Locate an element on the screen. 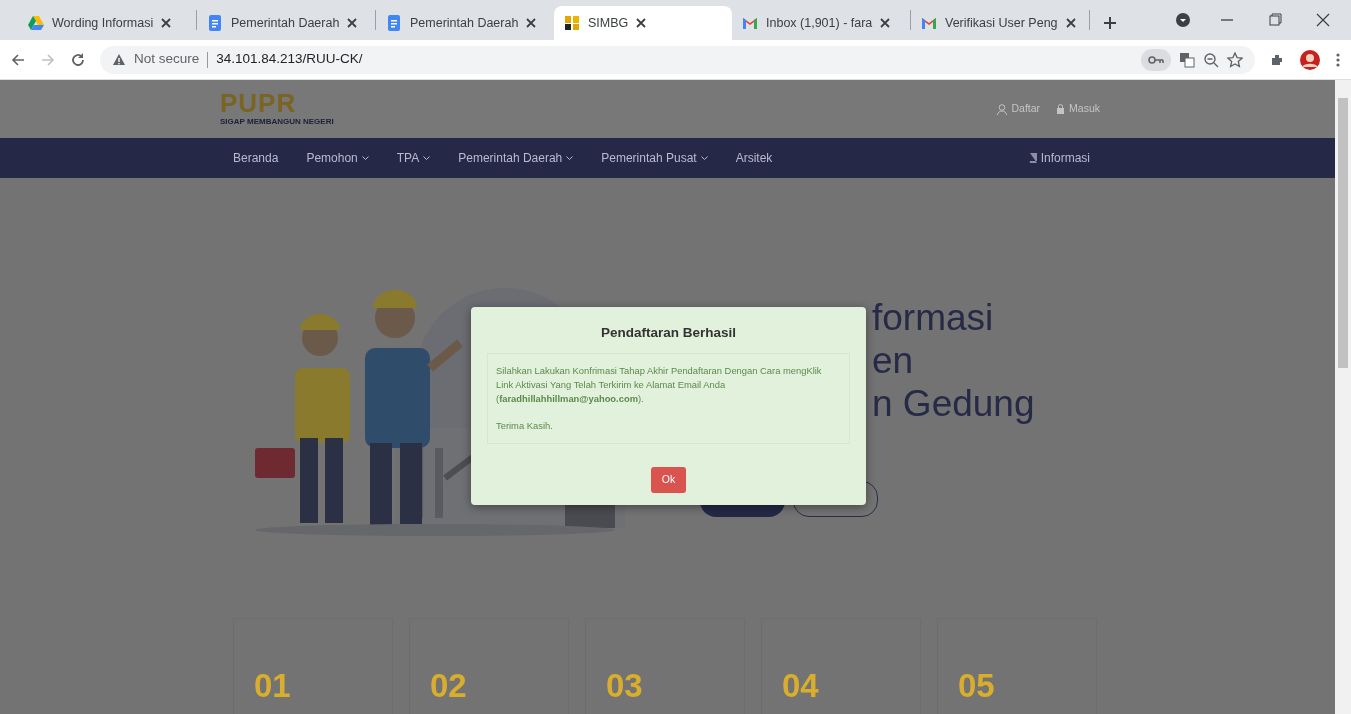  nav-link: Beranda is located at coordinates (256, 158).